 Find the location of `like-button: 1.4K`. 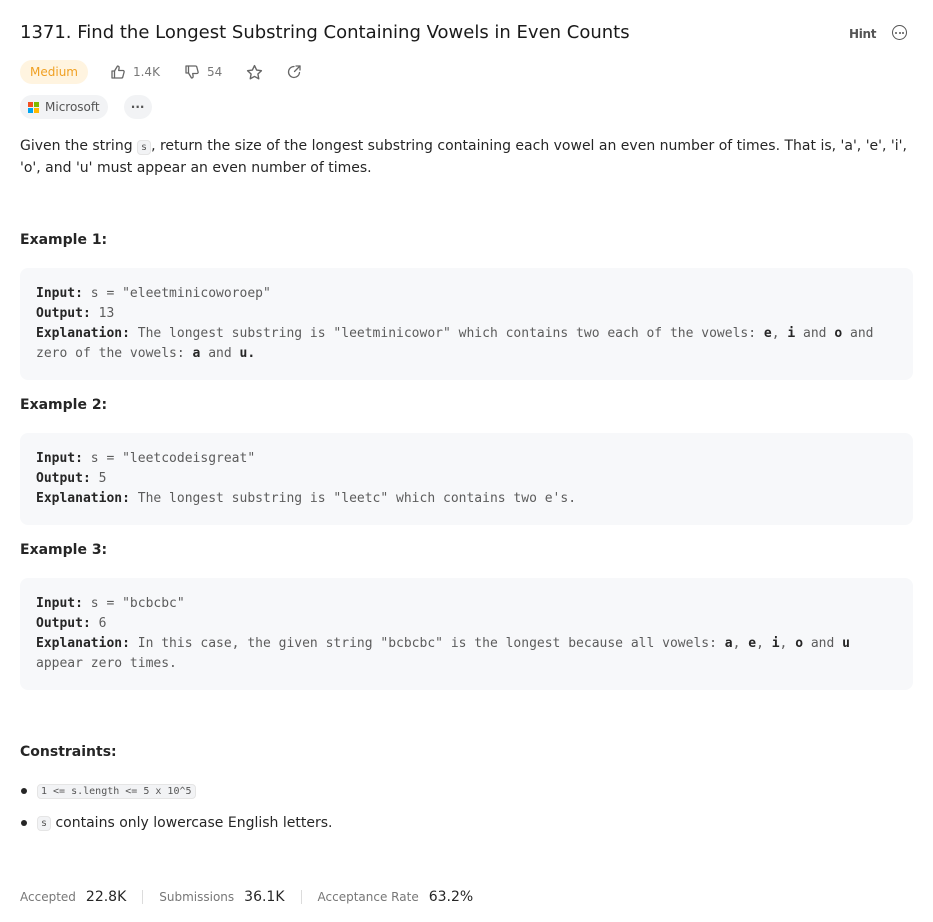

like-button: 1.4K is located at coordinates (135, 72).